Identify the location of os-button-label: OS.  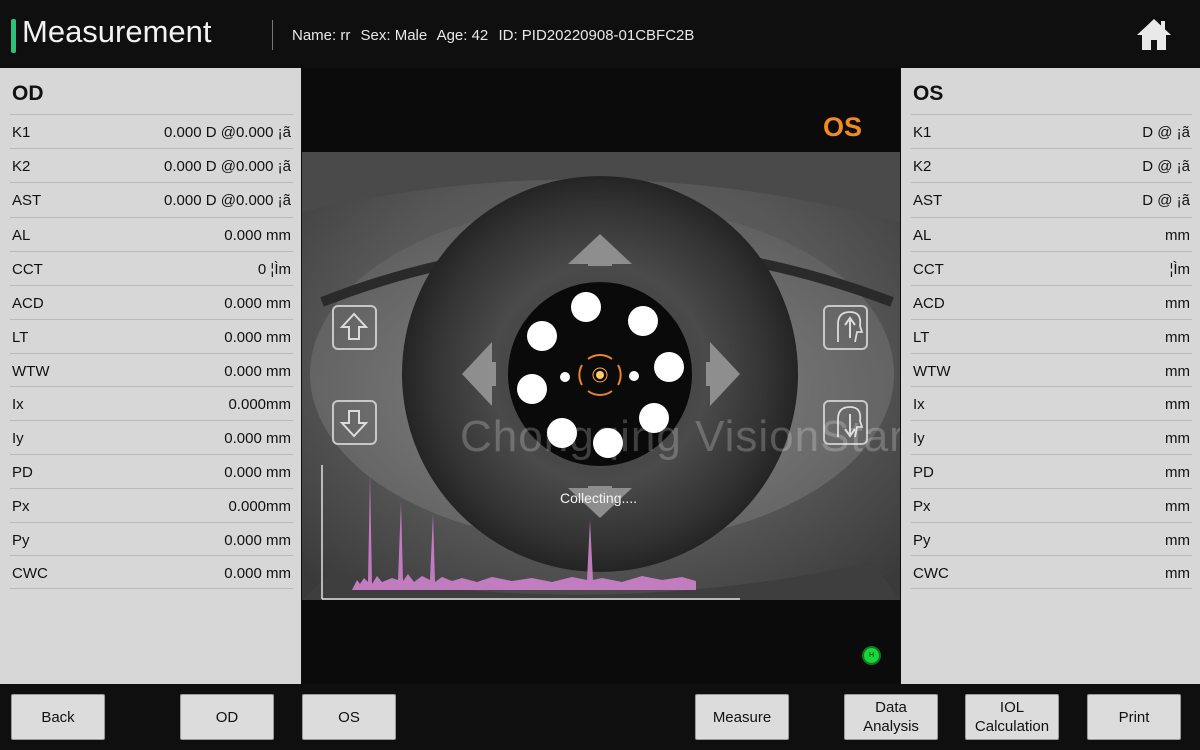
(349, 717).